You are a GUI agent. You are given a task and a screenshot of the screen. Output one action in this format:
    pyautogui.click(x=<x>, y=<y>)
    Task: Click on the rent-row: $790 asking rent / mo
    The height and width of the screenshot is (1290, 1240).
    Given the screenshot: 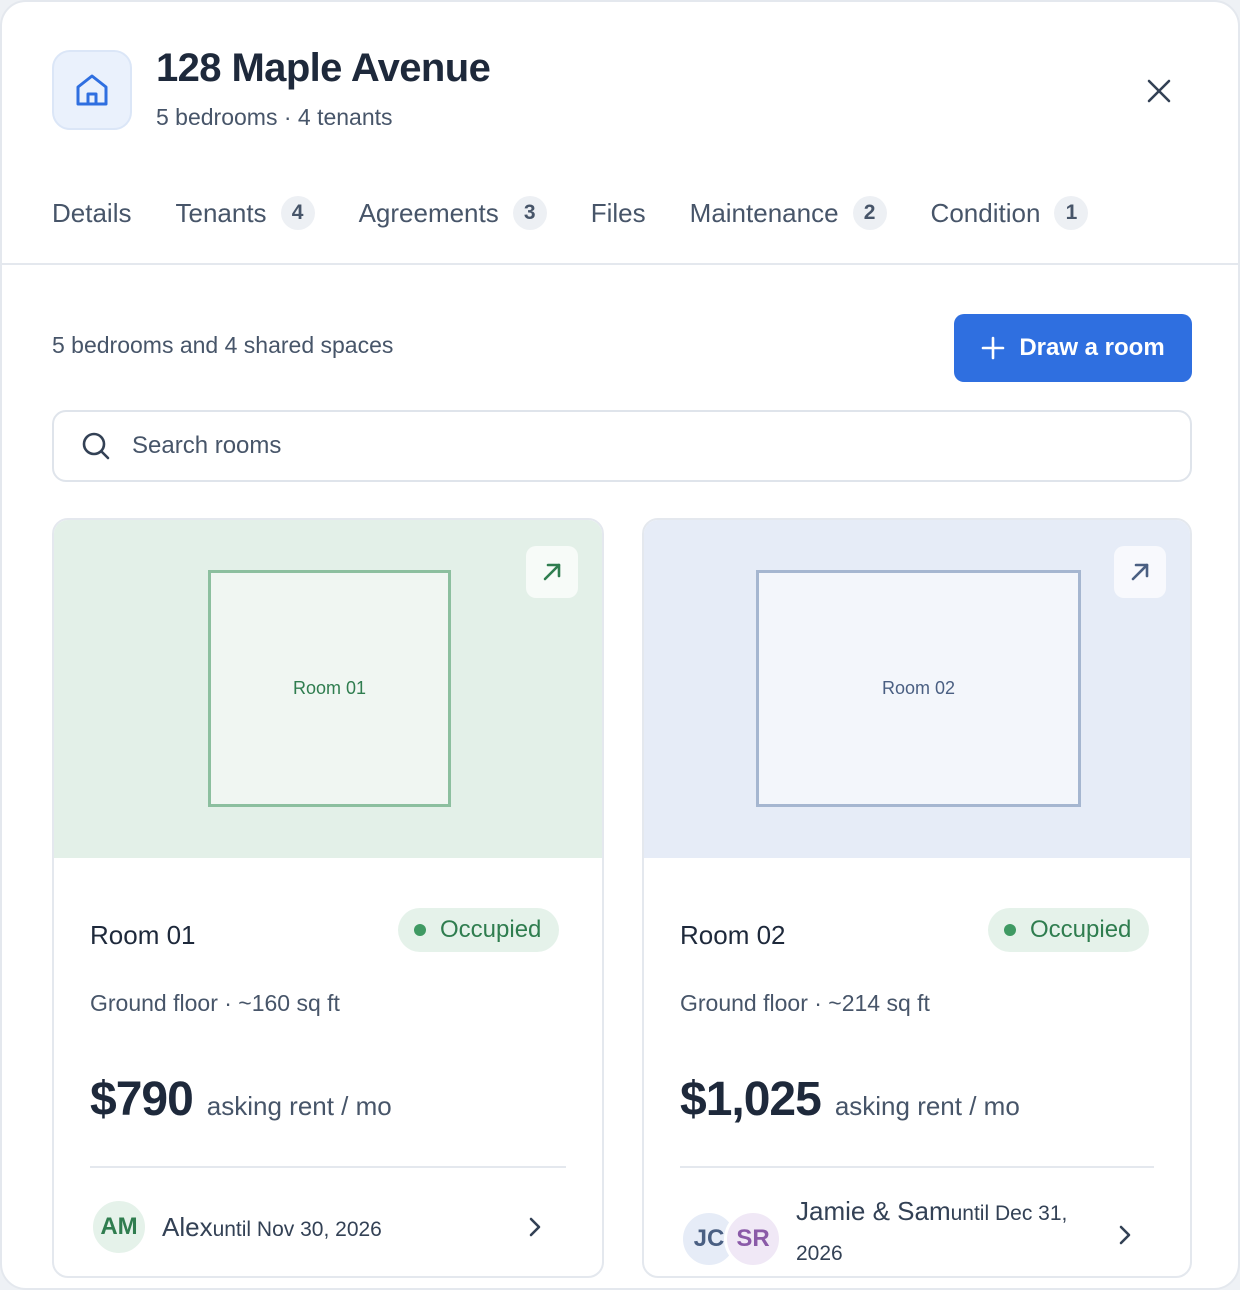 What is the action you would take?
    pyautogui.click(x=241, y=1099)
    